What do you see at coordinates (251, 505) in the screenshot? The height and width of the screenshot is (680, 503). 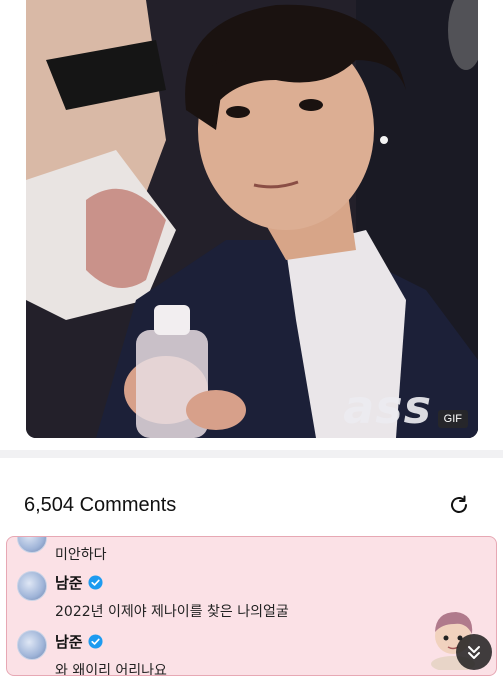 I see `comments-header: 6,504 Comments` at bounding box center [251, 505].